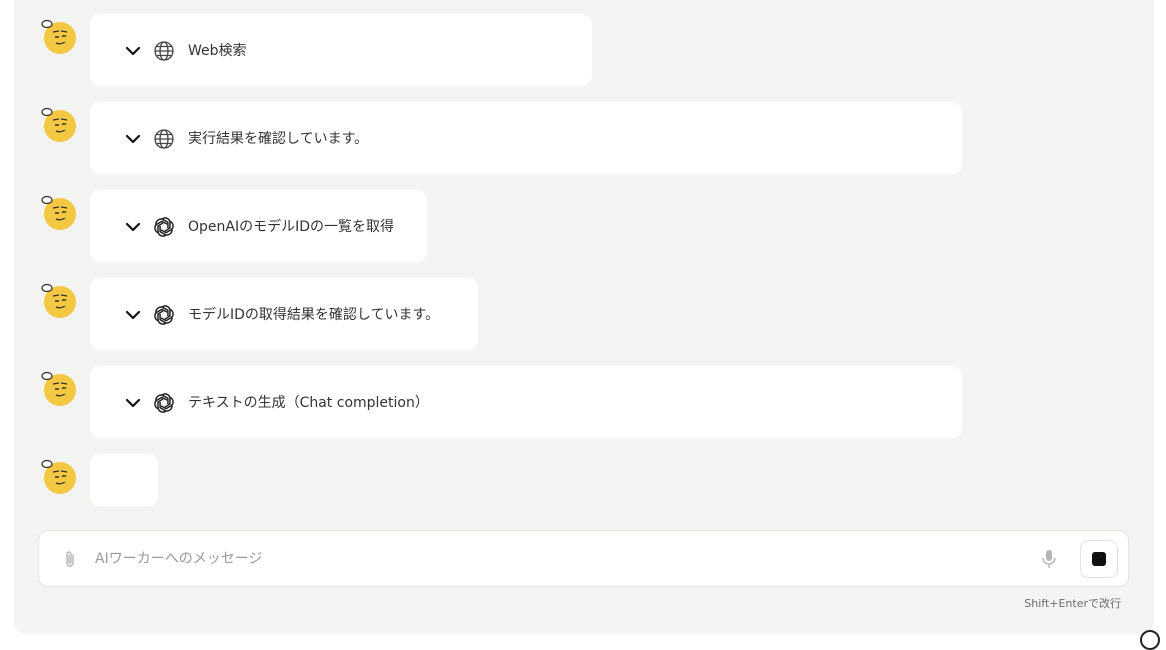 The image size is (1166, 650). I want to click on paperclip-icon, so click(70, 559).